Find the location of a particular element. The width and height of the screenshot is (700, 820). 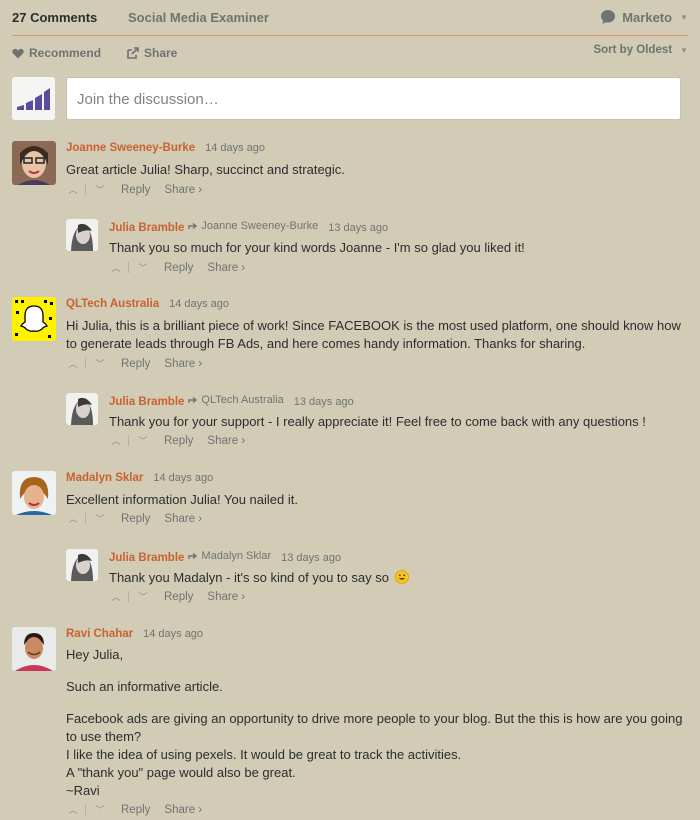

parent-author: Joanne Sweeney-Burke is located at coordinates (260, 226).